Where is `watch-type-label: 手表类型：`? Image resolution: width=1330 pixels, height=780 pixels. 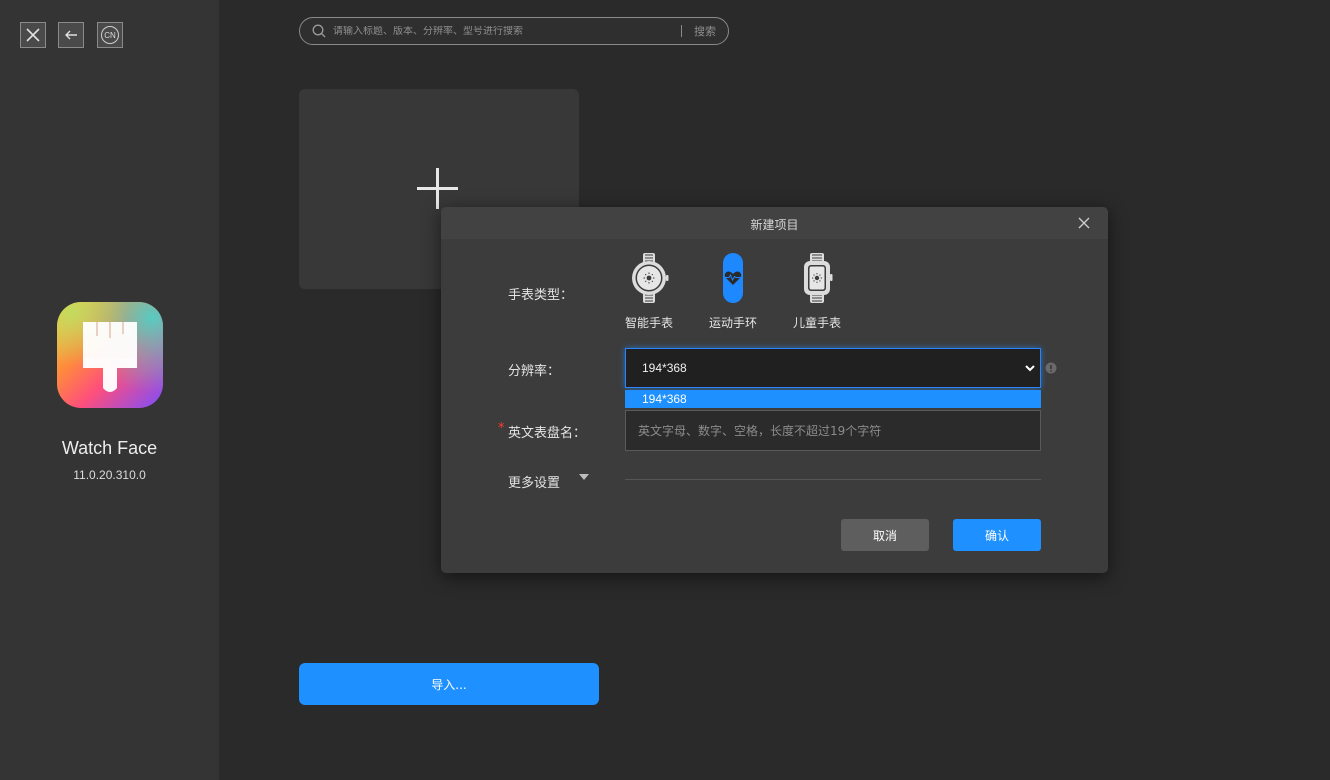
watch-type-label: 手表类型： is located at coordinates (541, 295).